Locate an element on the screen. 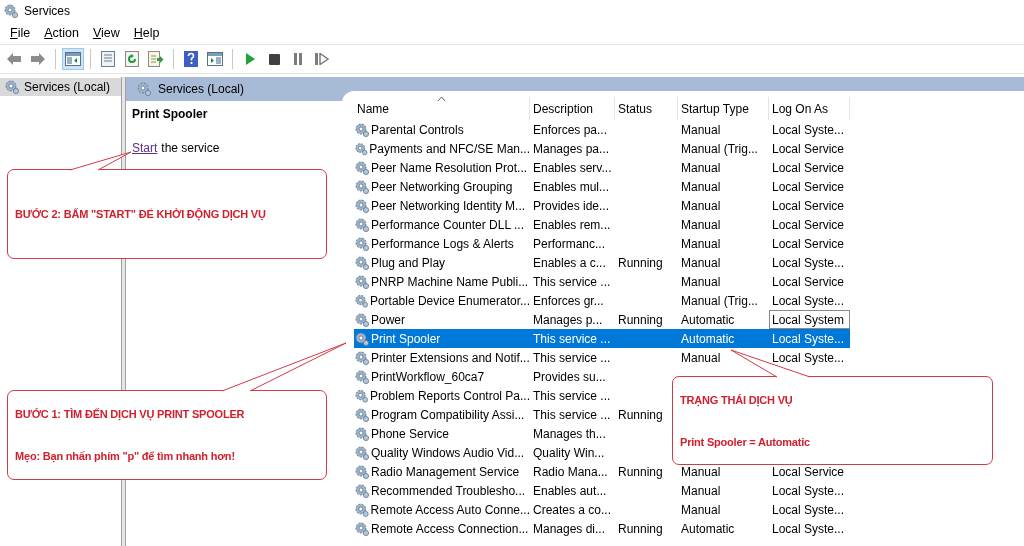  service-name-cell: Phone Service is located at coordinates (442, 433).